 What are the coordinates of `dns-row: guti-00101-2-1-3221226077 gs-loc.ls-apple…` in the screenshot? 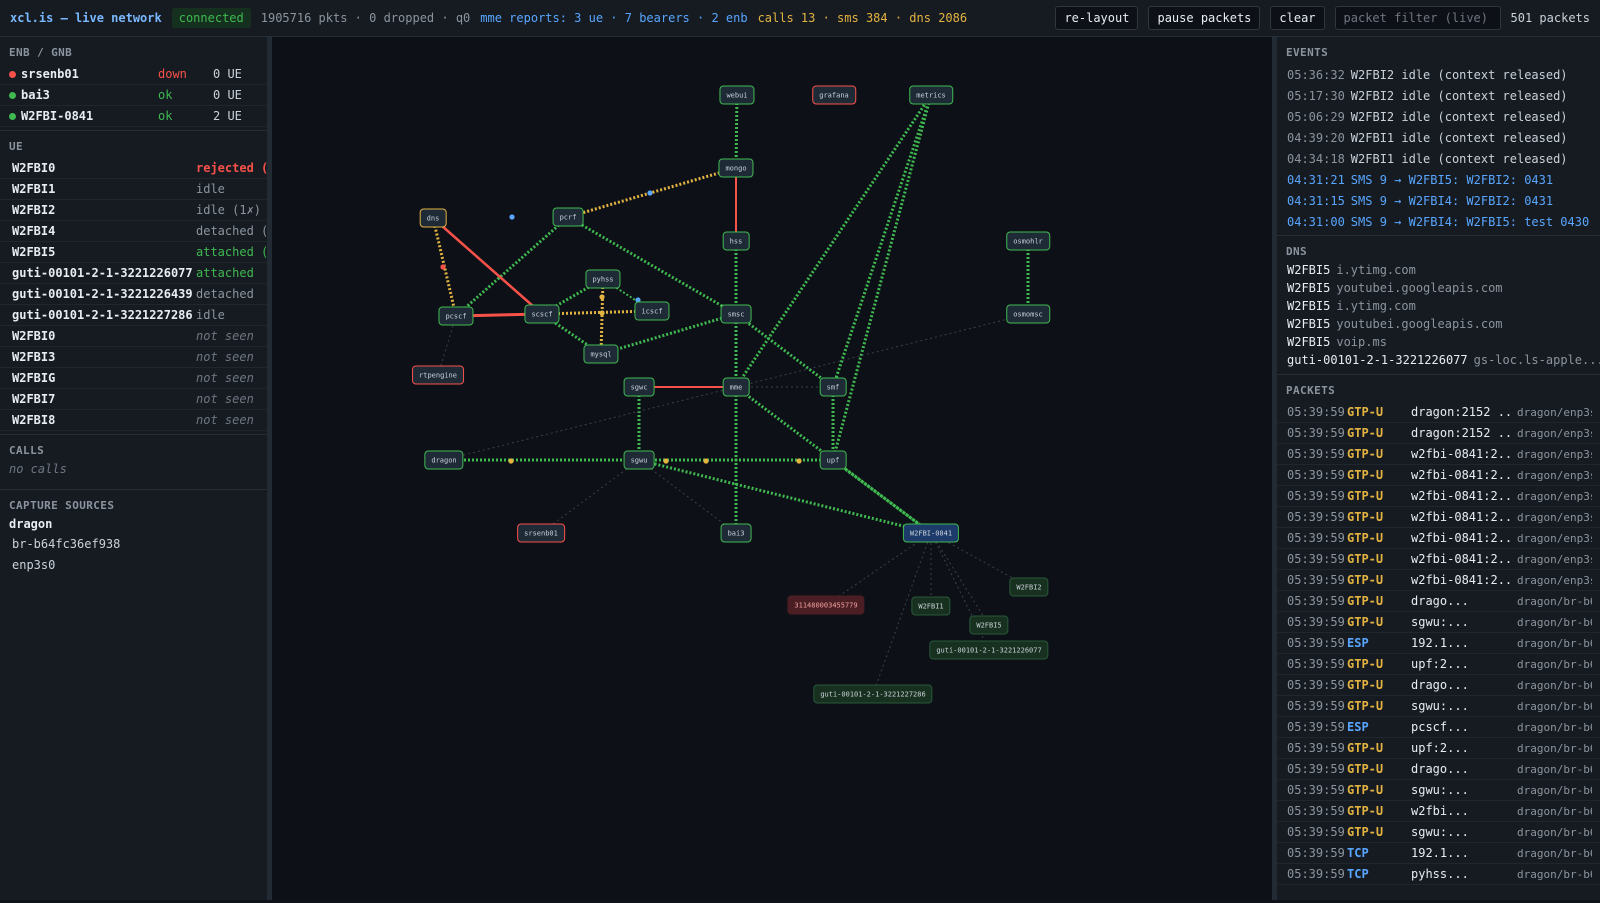 It's located at (1438, 362).